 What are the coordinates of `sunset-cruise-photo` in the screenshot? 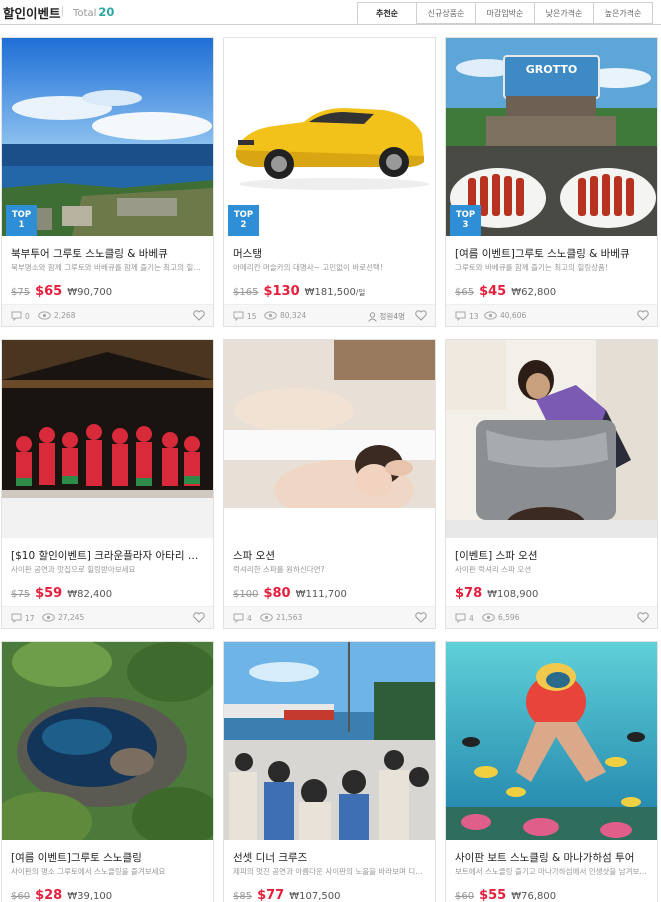 It's located at (329, 741).